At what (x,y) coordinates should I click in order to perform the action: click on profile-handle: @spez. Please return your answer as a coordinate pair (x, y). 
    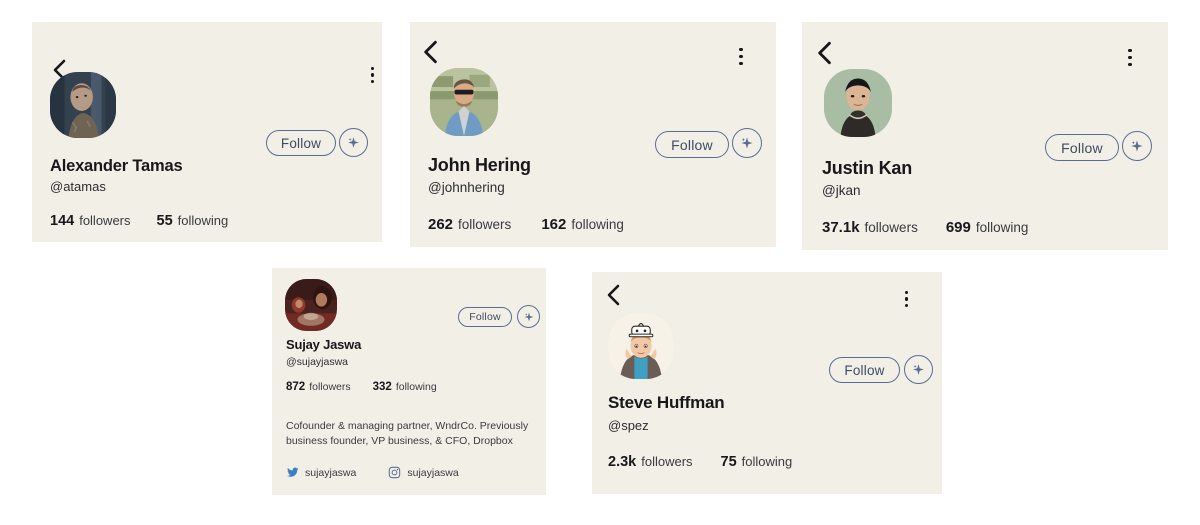
    Looking at the image, I should click on (628, 425).